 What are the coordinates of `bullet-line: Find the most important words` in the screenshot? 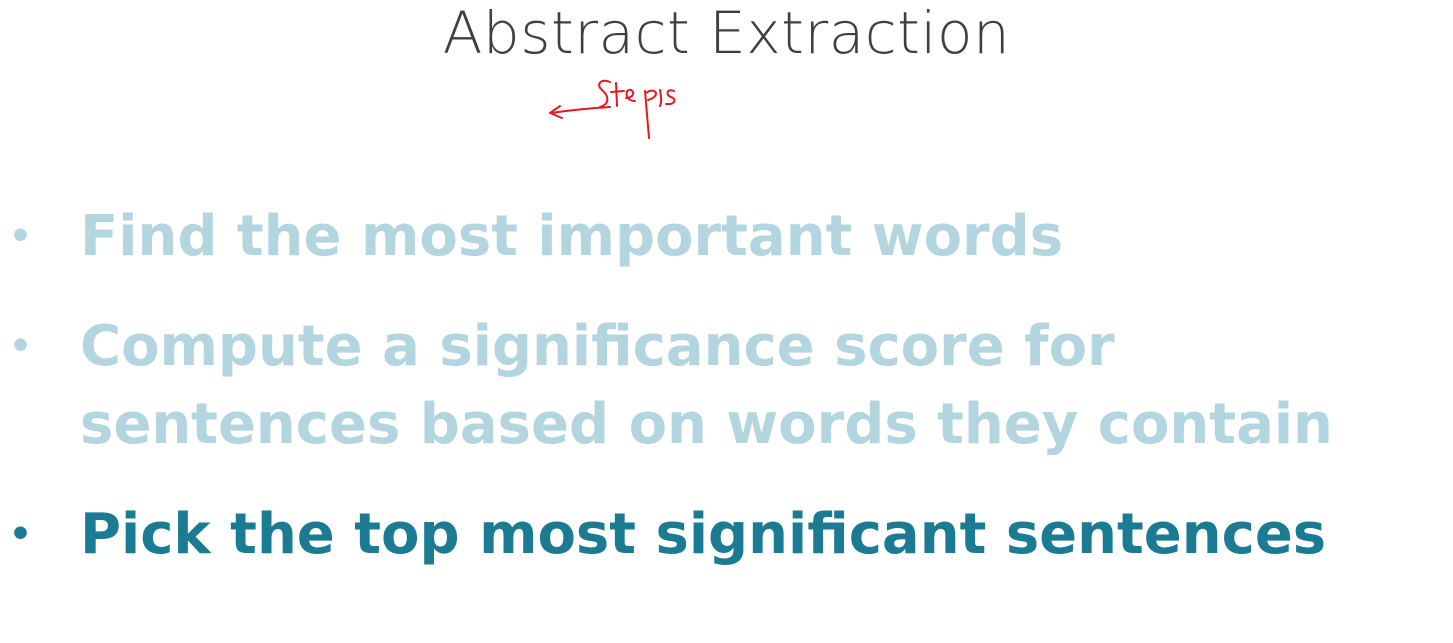 It's located at (572, 236).